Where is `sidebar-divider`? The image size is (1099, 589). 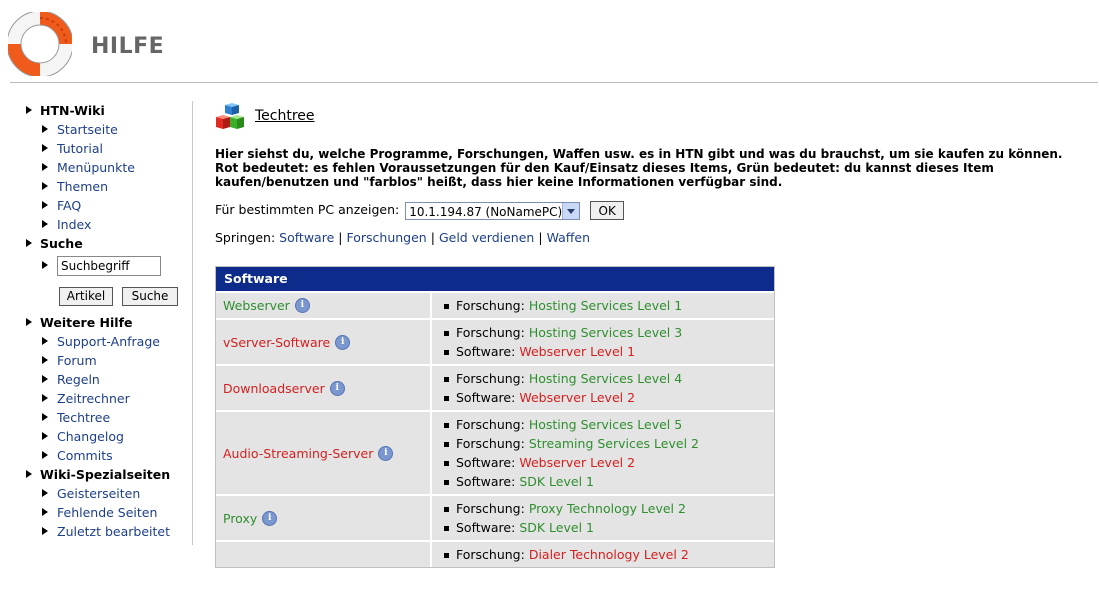
sidebar-divider is located at coordinates (192, 323).